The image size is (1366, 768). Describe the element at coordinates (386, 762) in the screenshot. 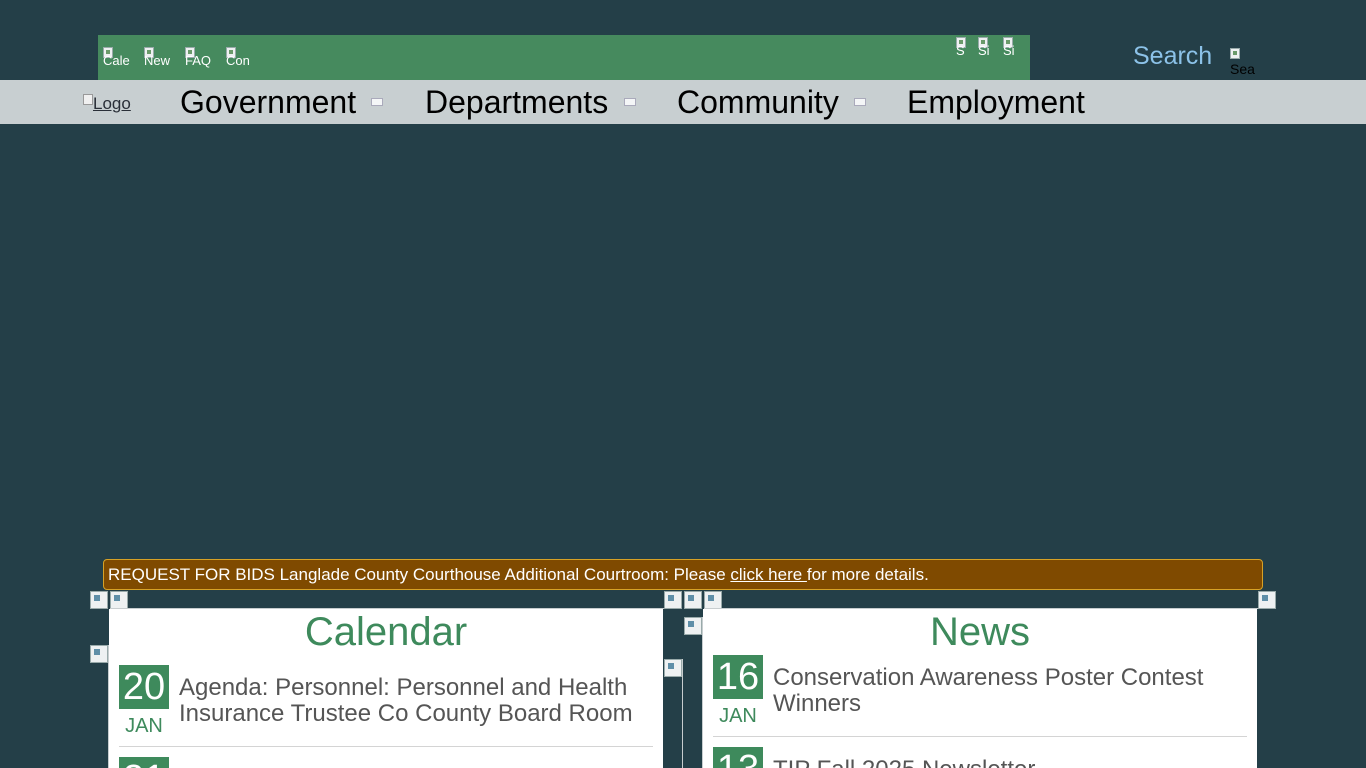

I see `calendar-event: 21` at that location.